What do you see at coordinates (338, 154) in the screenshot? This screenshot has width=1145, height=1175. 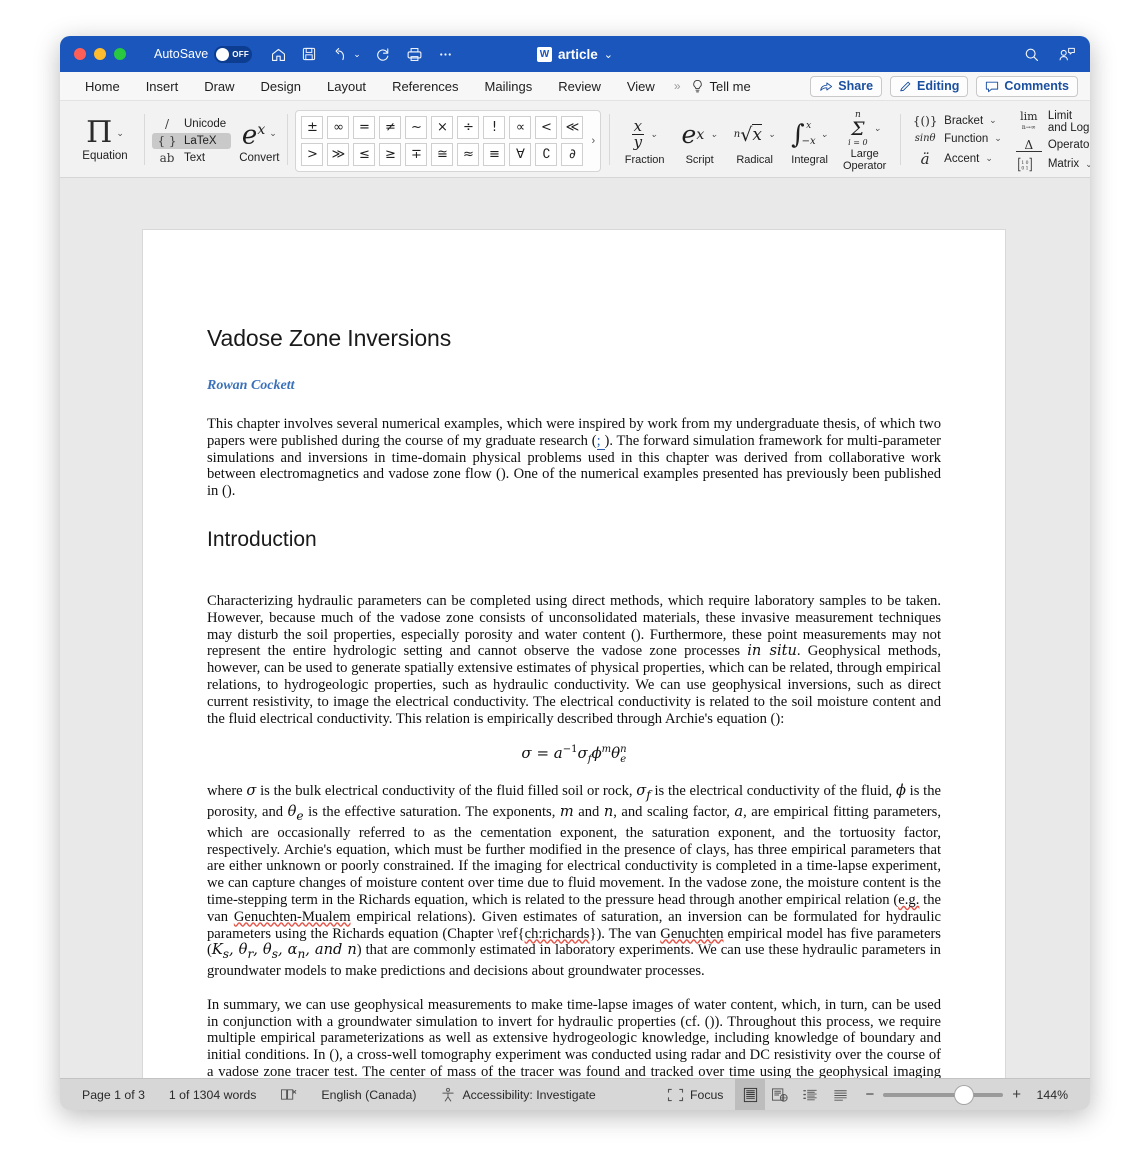 I see `symbol-button: ≫` at bounding box center [338, 154].